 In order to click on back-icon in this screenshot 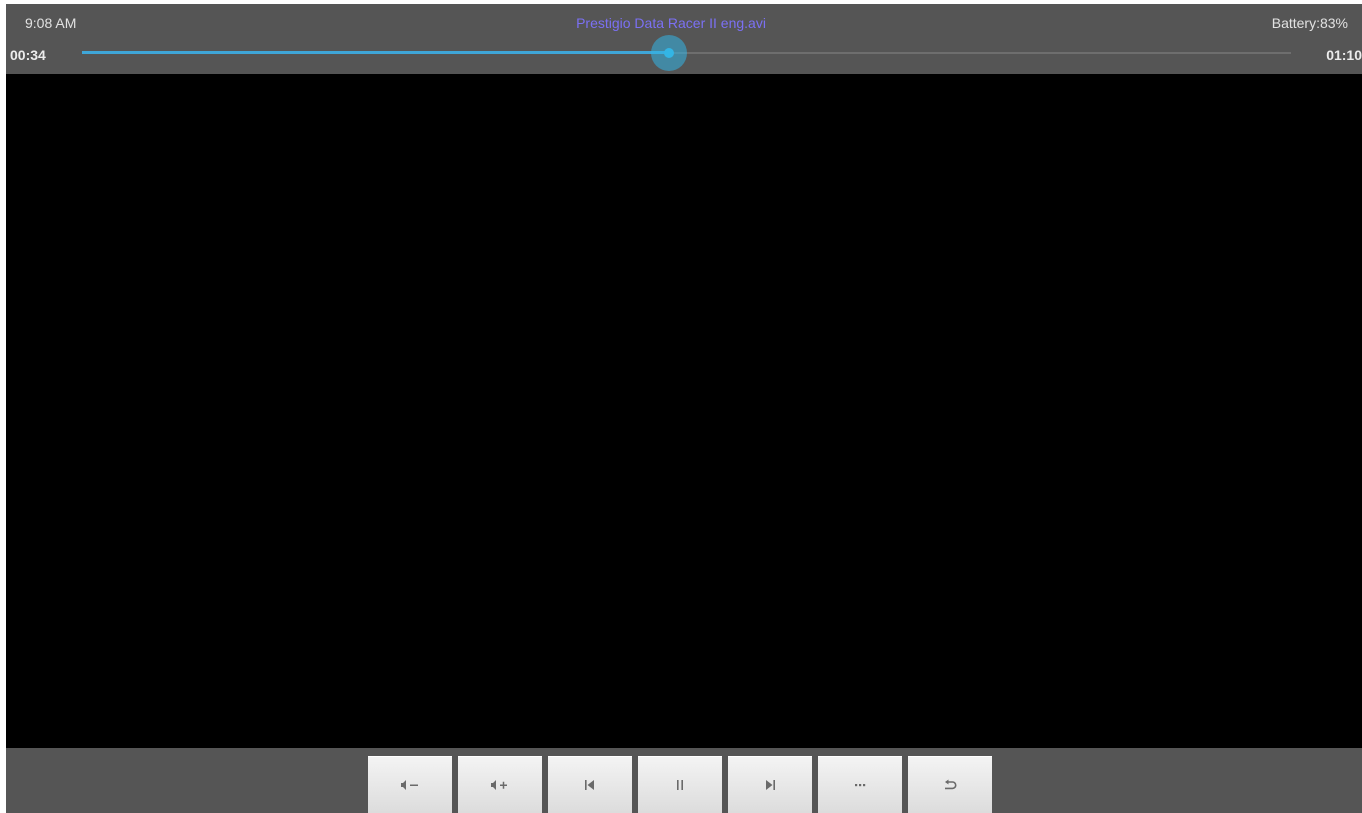, I will do `click(951, 784)`.